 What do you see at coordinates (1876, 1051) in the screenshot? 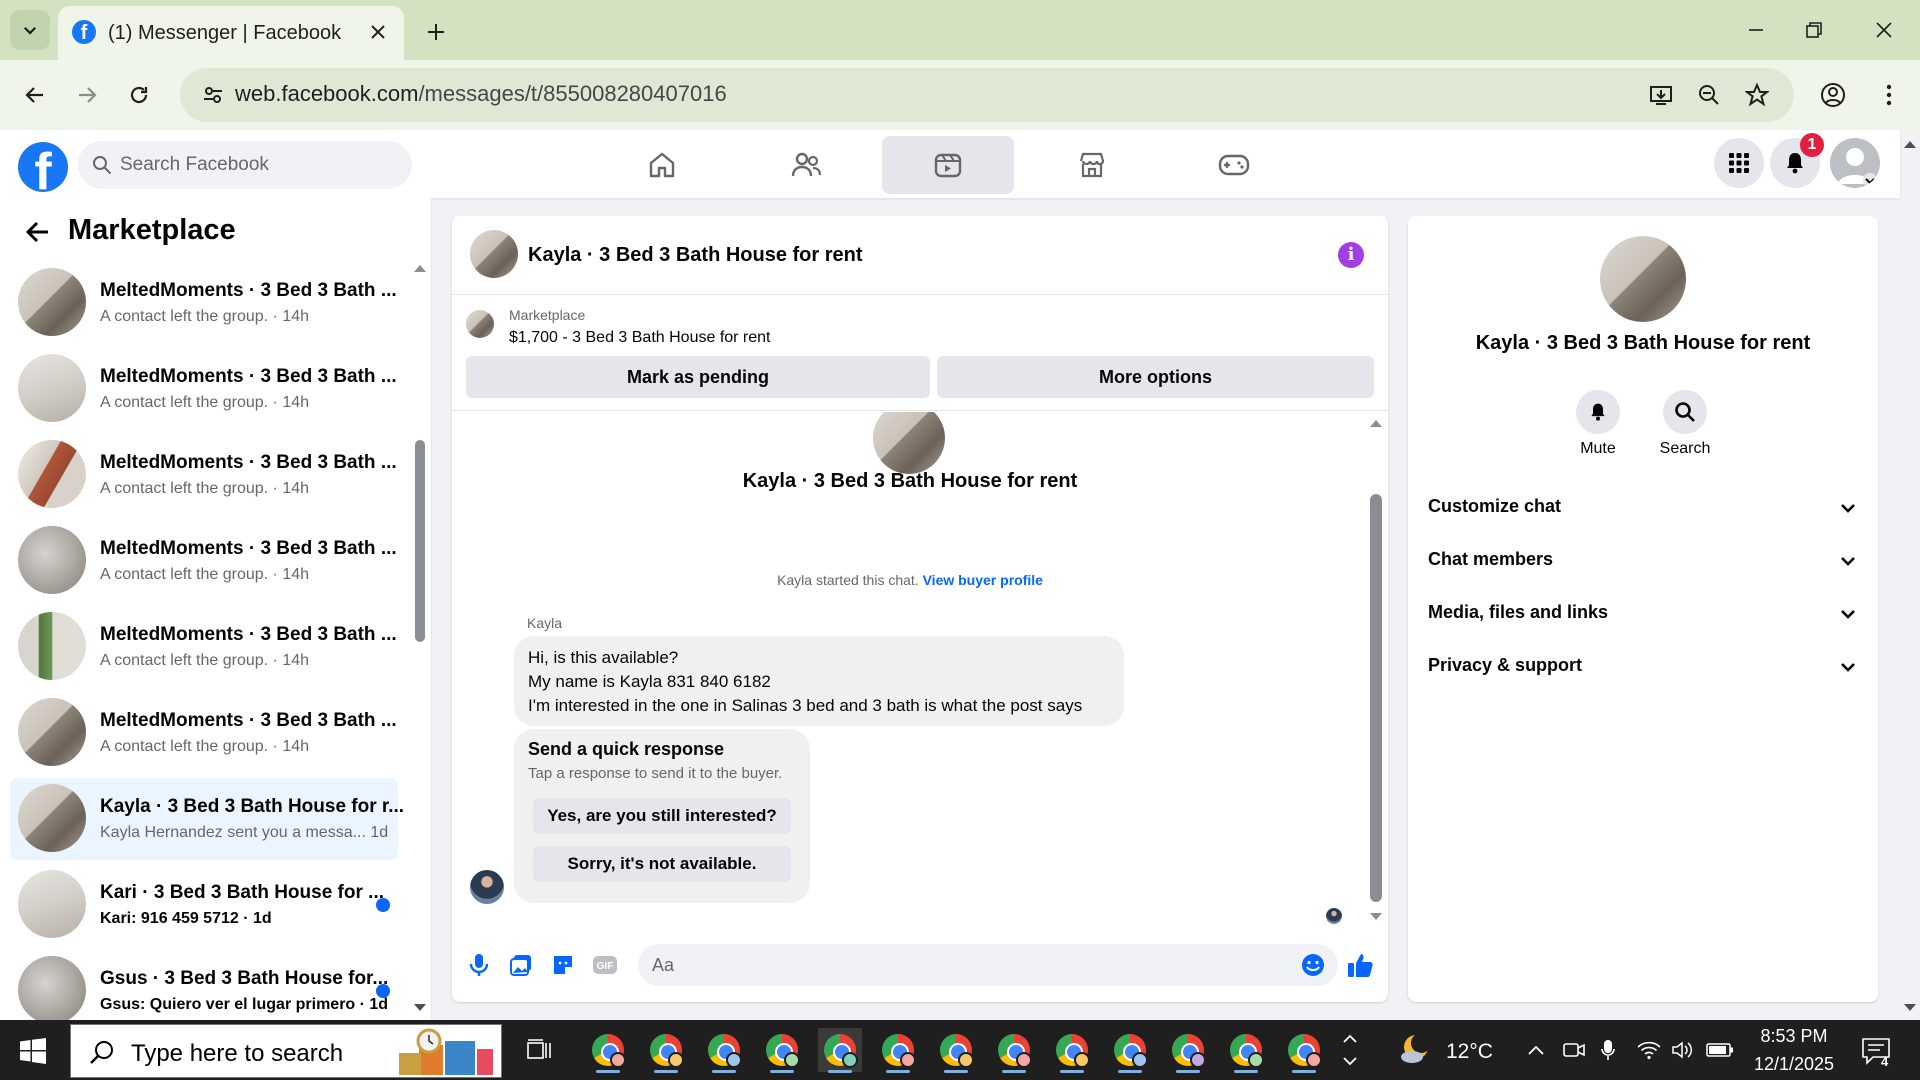
I see `notification-center-button` at bounding box center [1876, 1051].